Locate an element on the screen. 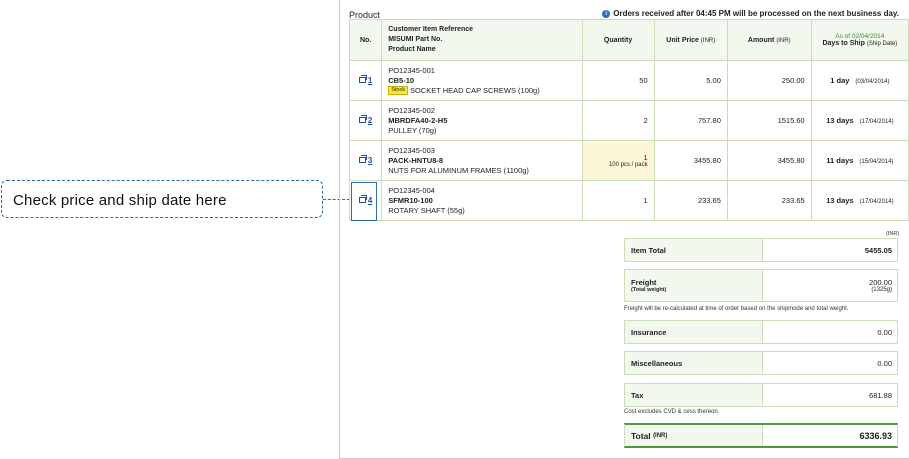 The image size is (909, 459). insurance-value: 0.00 is located at coordinates (884, 332).